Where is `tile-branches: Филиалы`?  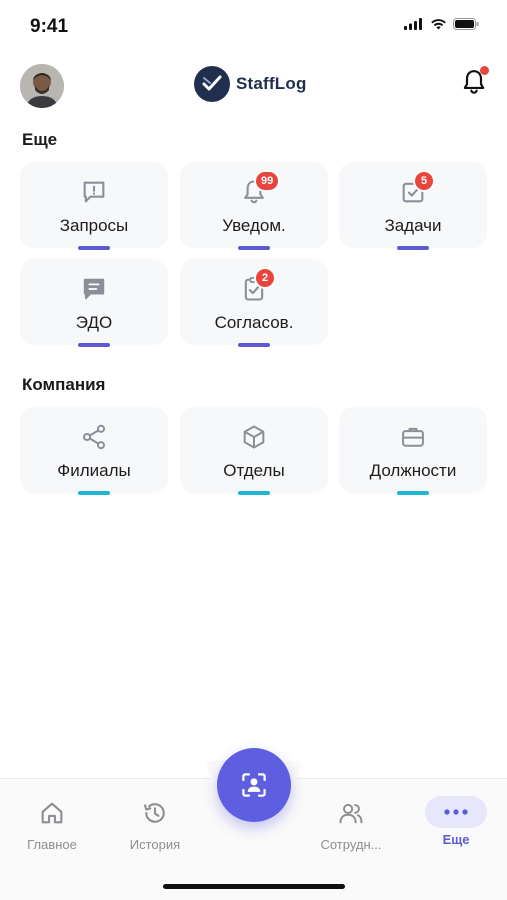 tile-branches: Филиалы is located at coordinates (94, 451).